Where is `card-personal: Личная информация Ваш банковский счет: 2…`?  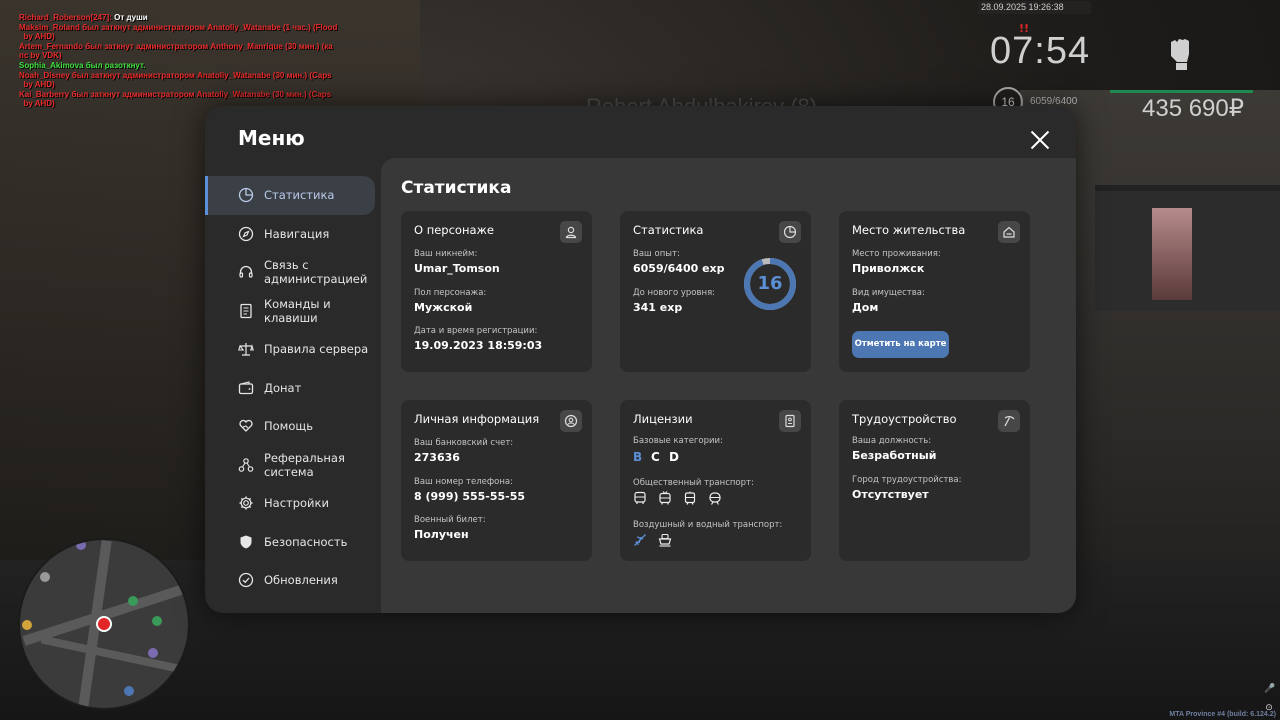 card-personal: Личная информация Ваш банковский счет: 2… is located at coordinates (496, 480).